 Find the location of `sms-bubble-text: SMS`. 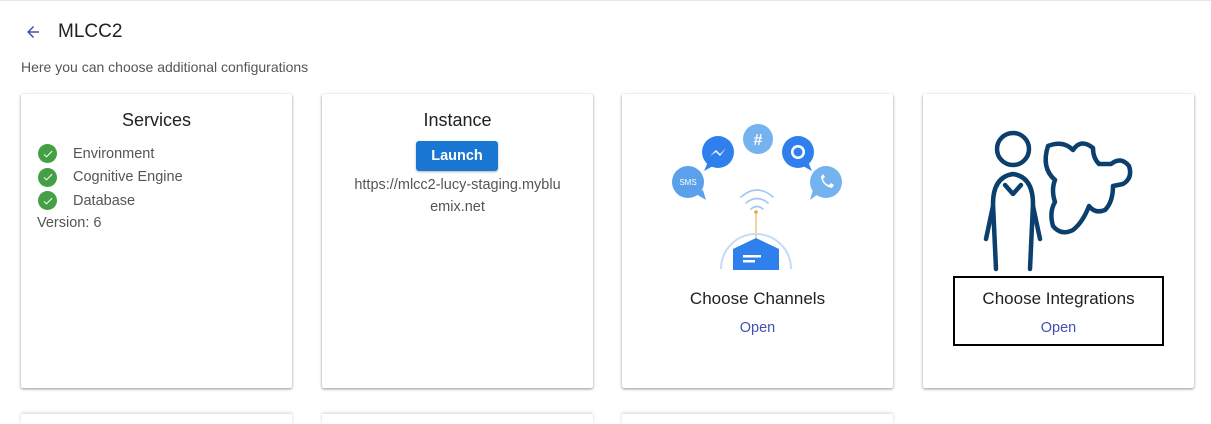

sms-bubble-text: SMS is located at coordinates (687, 182).